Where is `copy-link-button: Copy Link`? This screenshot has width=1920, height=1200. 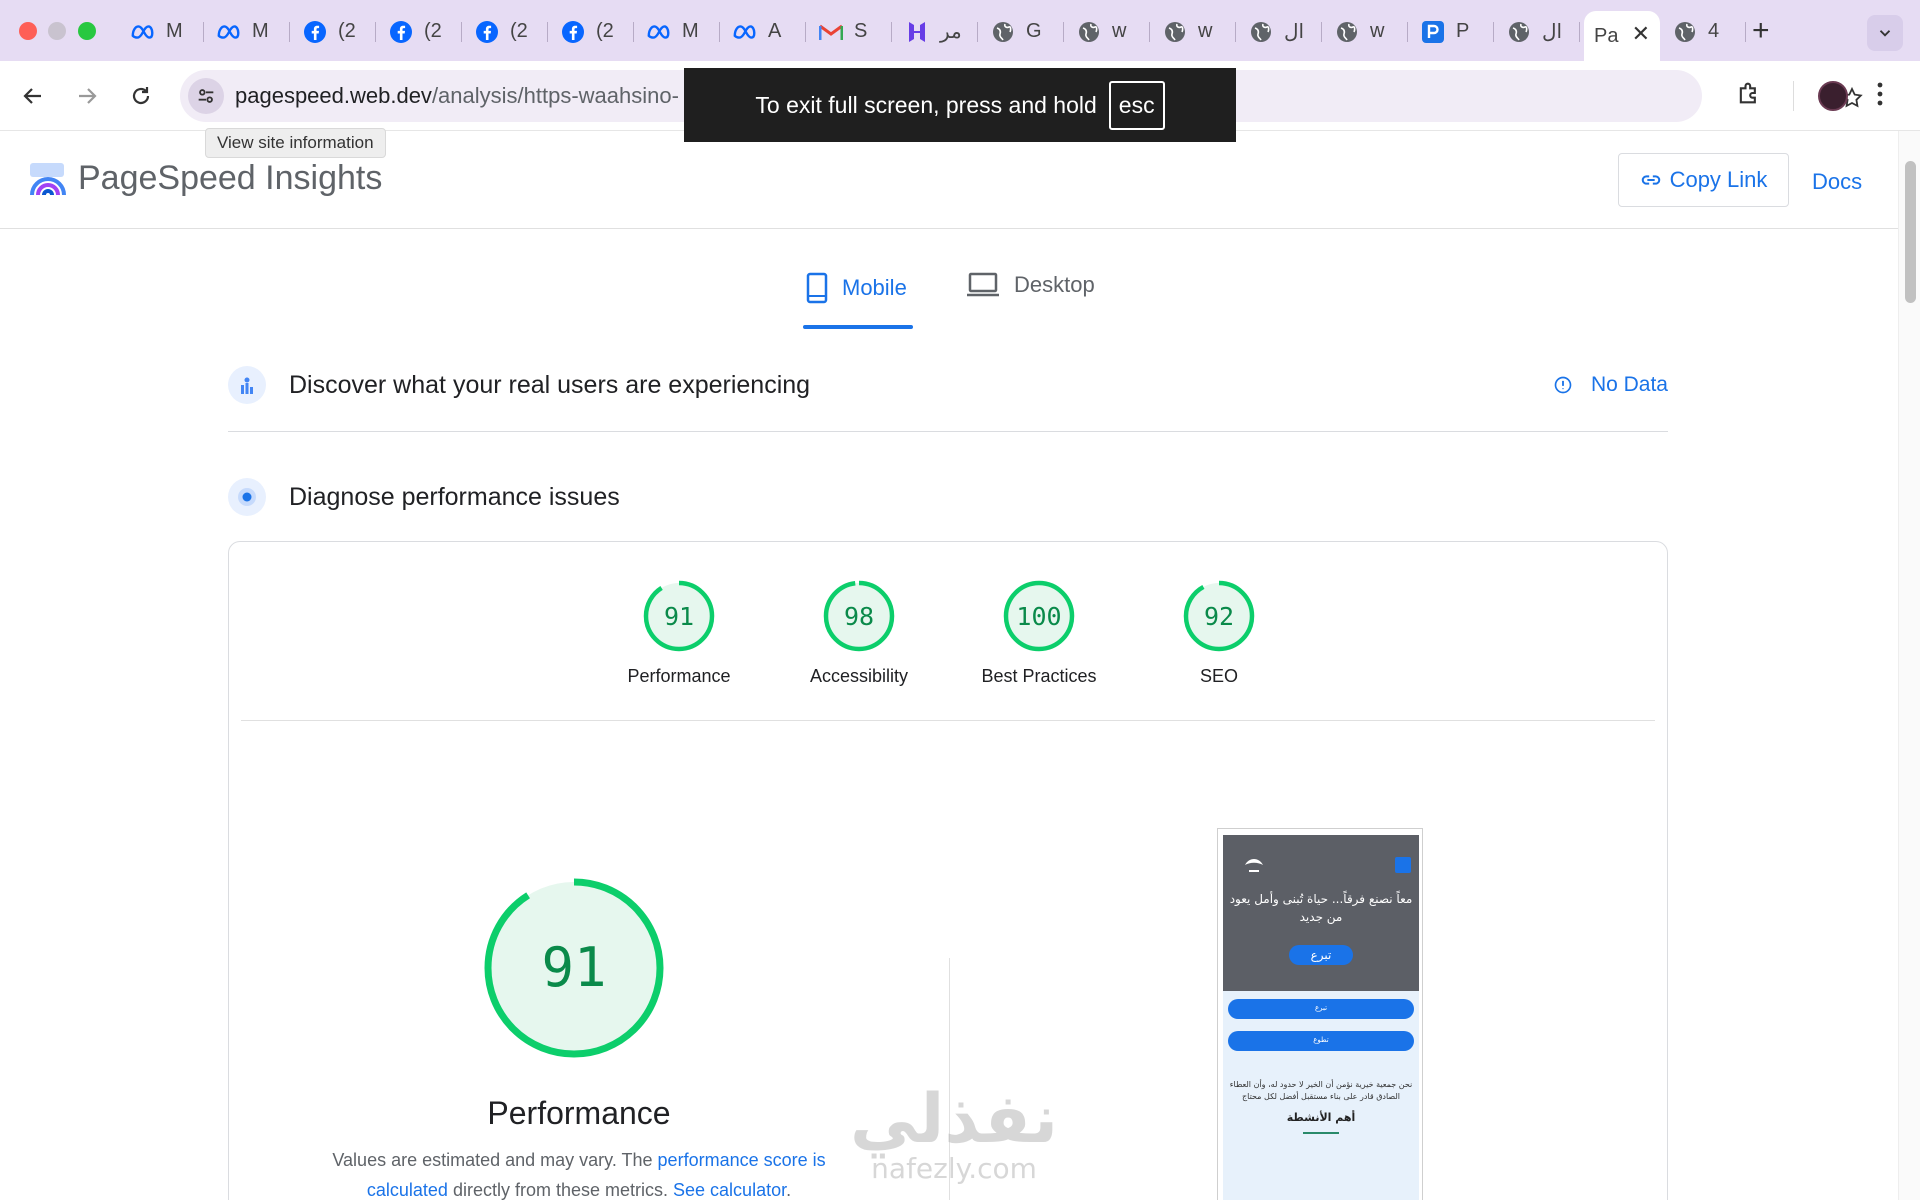
copy-link-button: Copy Link is located at coordinates (1703, 180).